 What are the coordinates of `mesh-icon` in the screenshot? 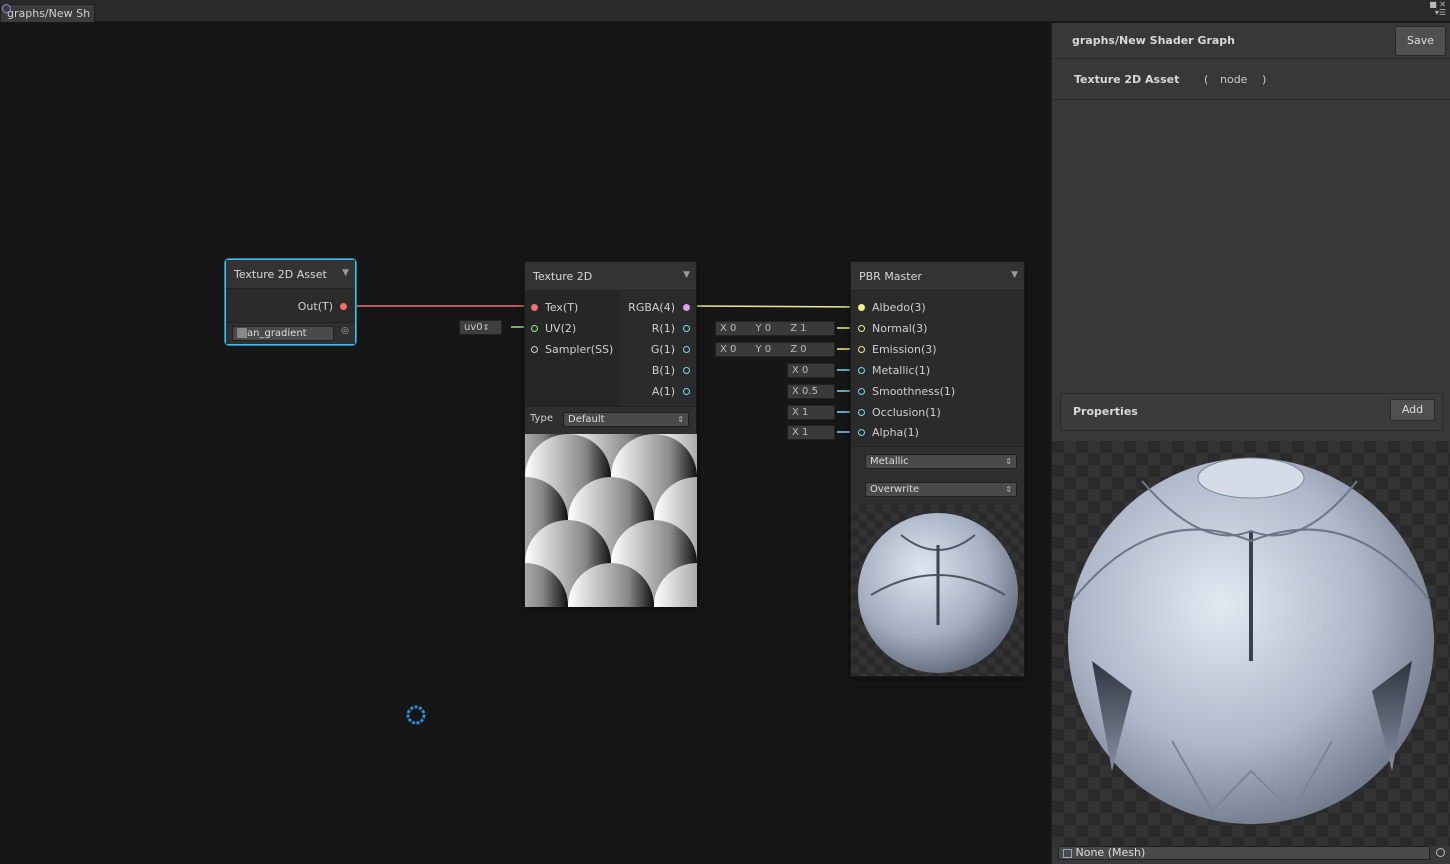 It's located at (1067, 853).